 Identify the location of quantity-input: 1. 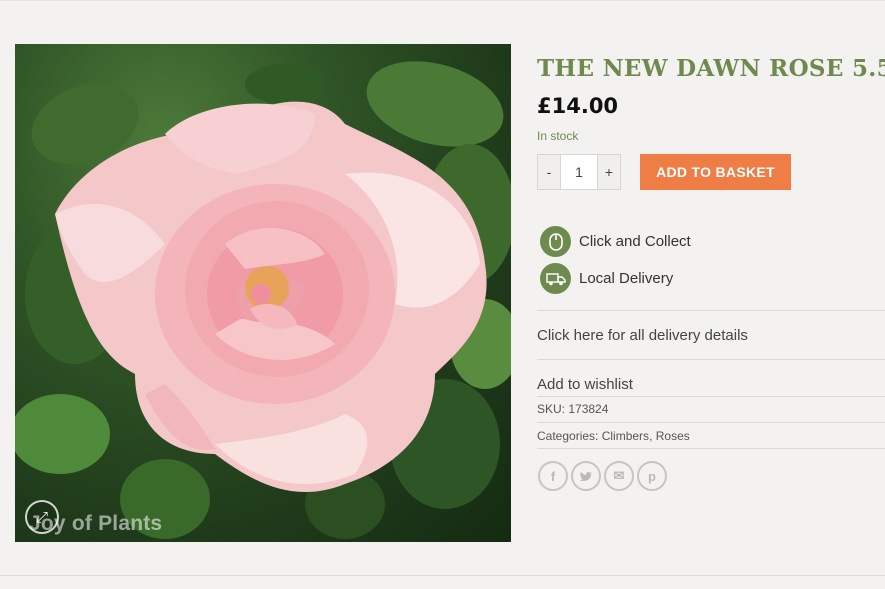
(579, 172).